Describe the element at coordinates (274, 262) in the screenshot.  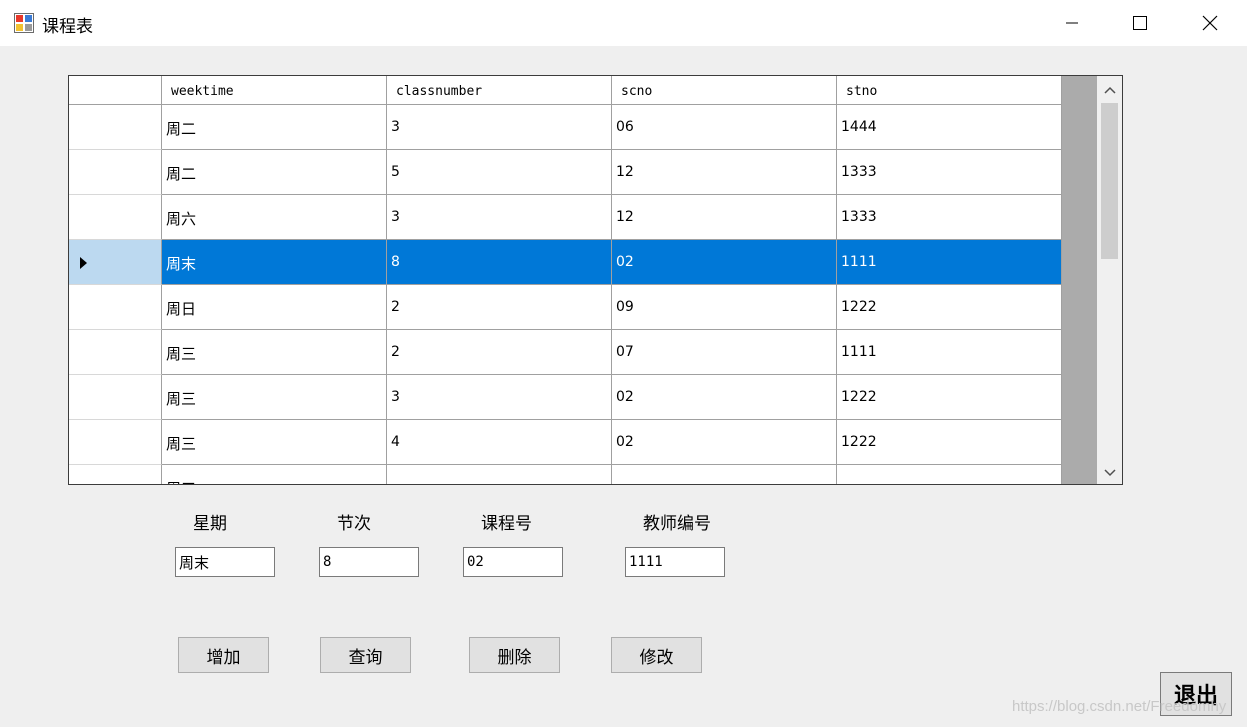
I see `cell-weektime: 周末` at that location.